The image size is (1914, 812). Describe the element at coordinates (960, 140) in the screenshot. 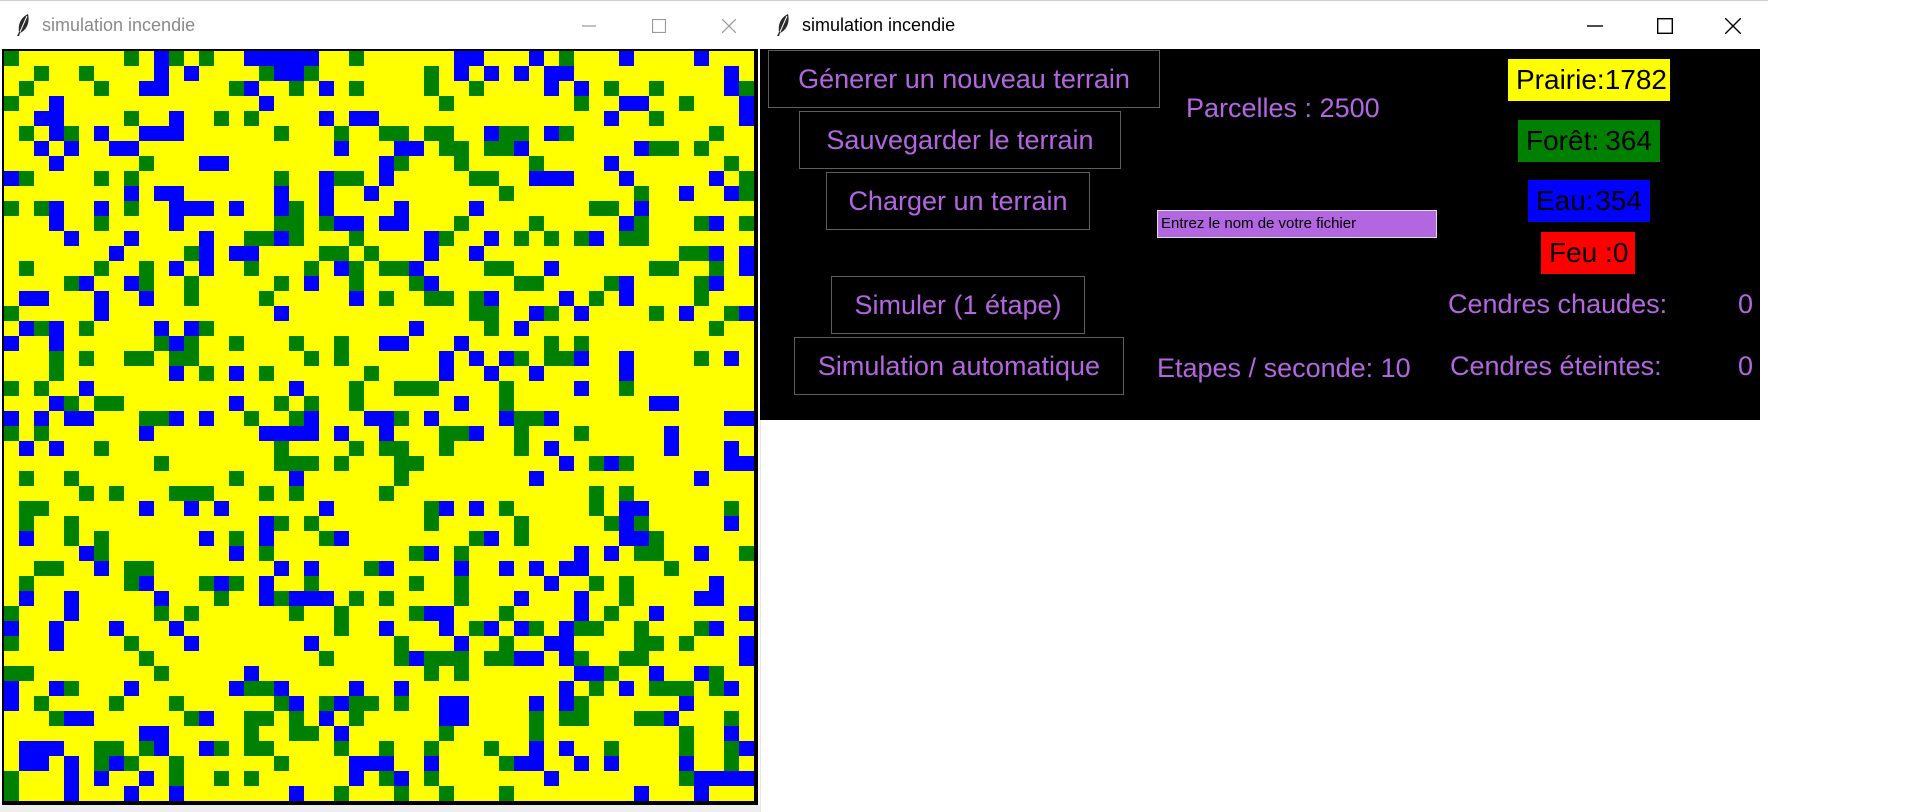

I see `save-terrain-button: Sauvegarder le terrain` at that location.